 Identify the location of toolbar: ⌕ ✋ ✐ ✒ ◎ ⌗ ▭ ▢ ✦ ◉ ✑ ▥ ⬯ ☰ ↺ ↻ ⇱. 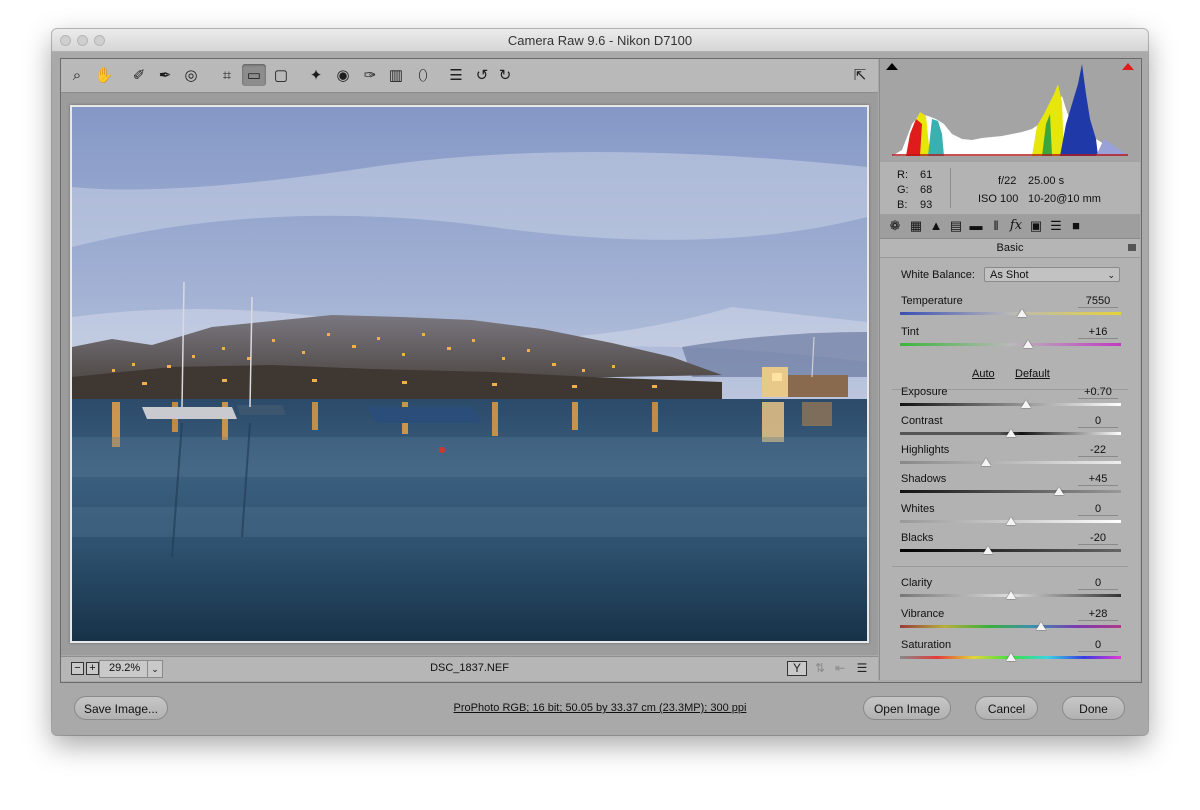
(469, 76).